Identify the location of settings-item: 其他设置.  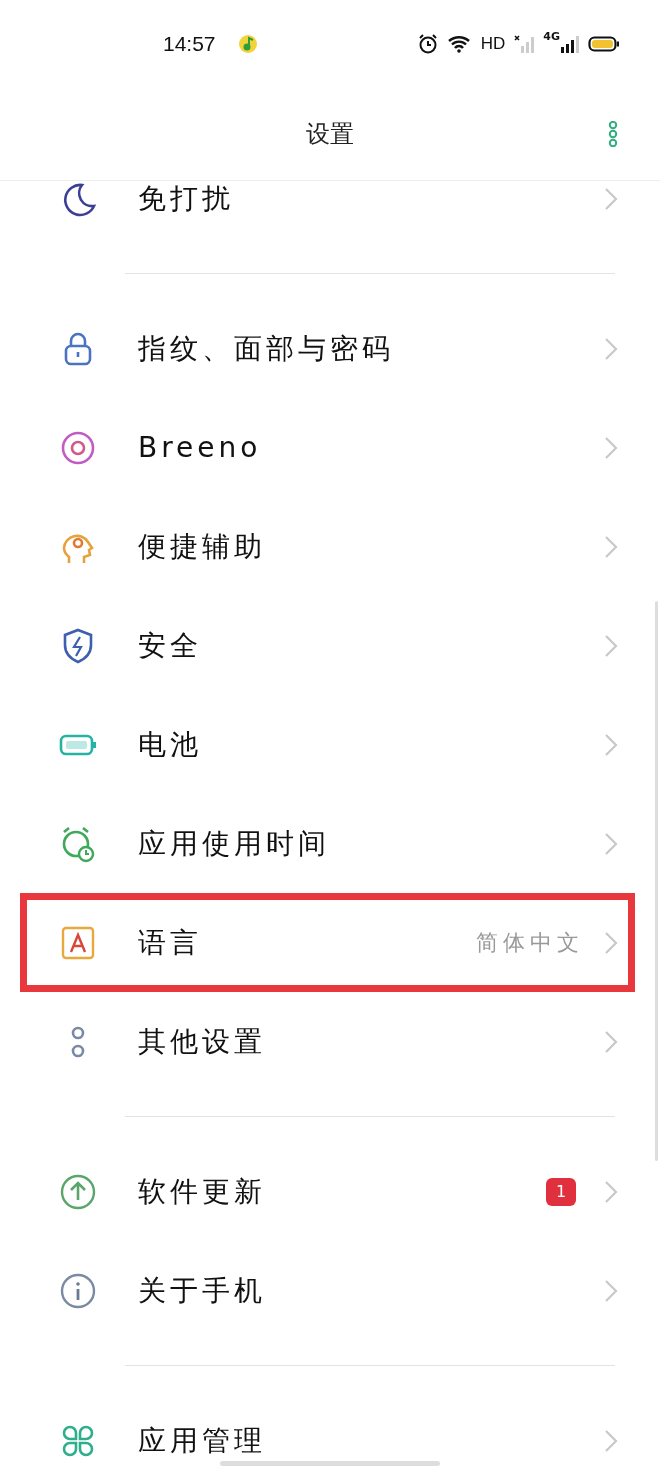
(327, 1041).